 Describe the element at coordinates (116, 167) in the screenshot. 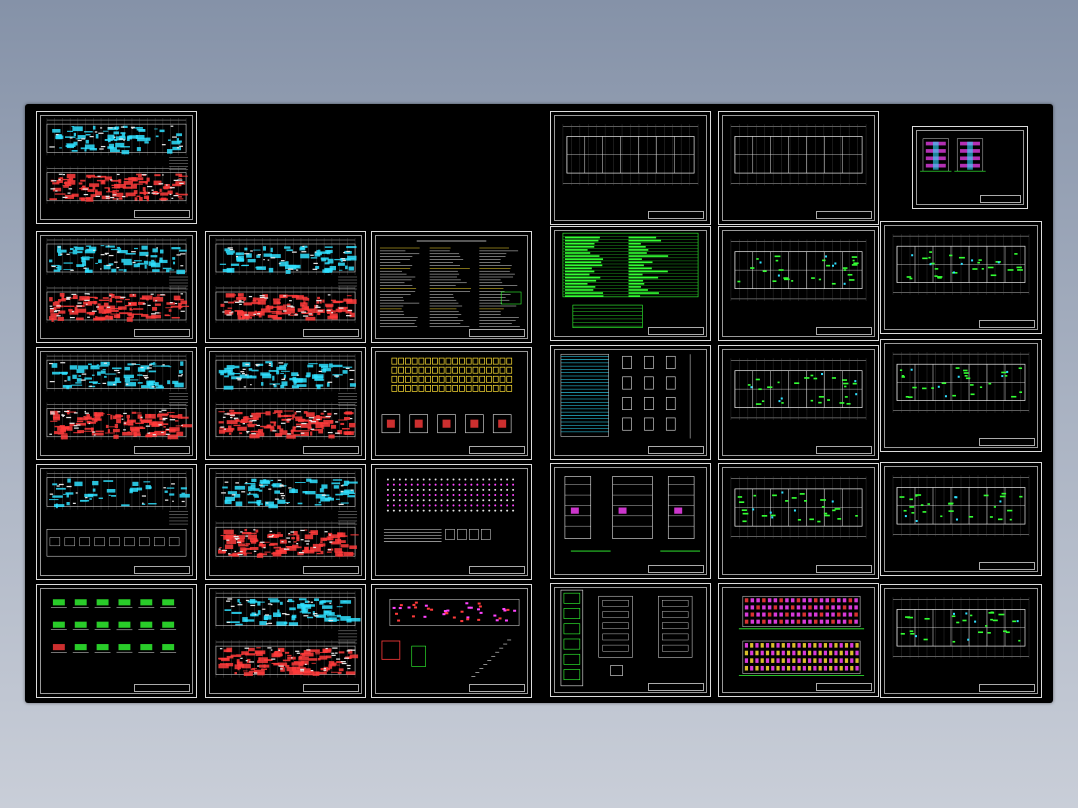

I see `drawing-sheet-s1` at that location.